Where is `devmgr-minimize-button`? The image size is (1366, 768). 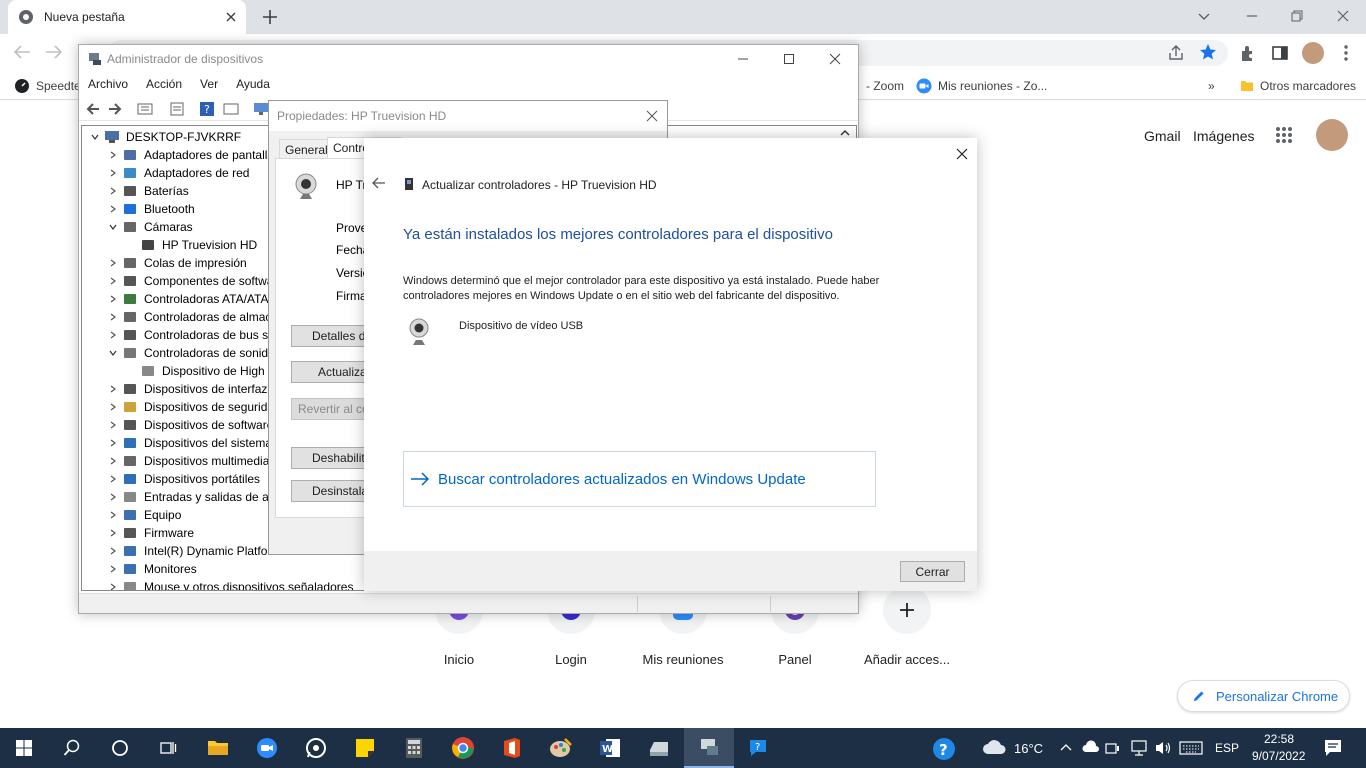
devmgr-minimize-button is located at coordinates (743, 59).